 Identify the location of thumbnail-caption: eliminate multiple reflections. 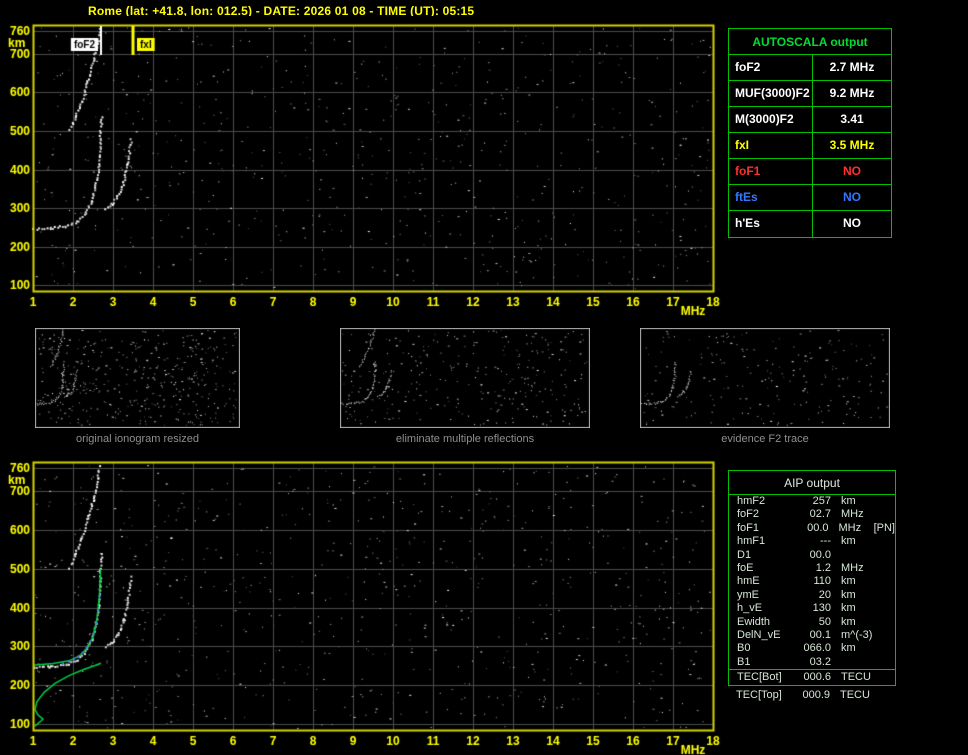
(465, 439).